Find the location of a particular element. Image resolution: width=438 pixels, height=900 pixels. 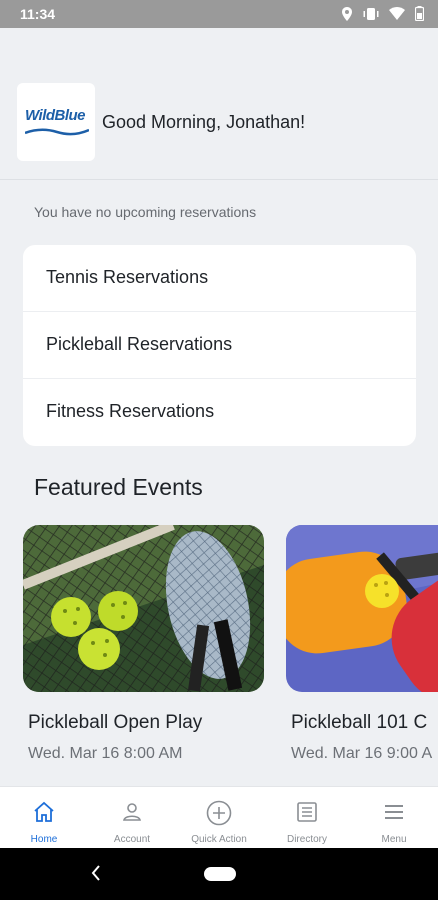

no-reservations-message: You have no upcoming reservations is located at coordinates (145, 212).